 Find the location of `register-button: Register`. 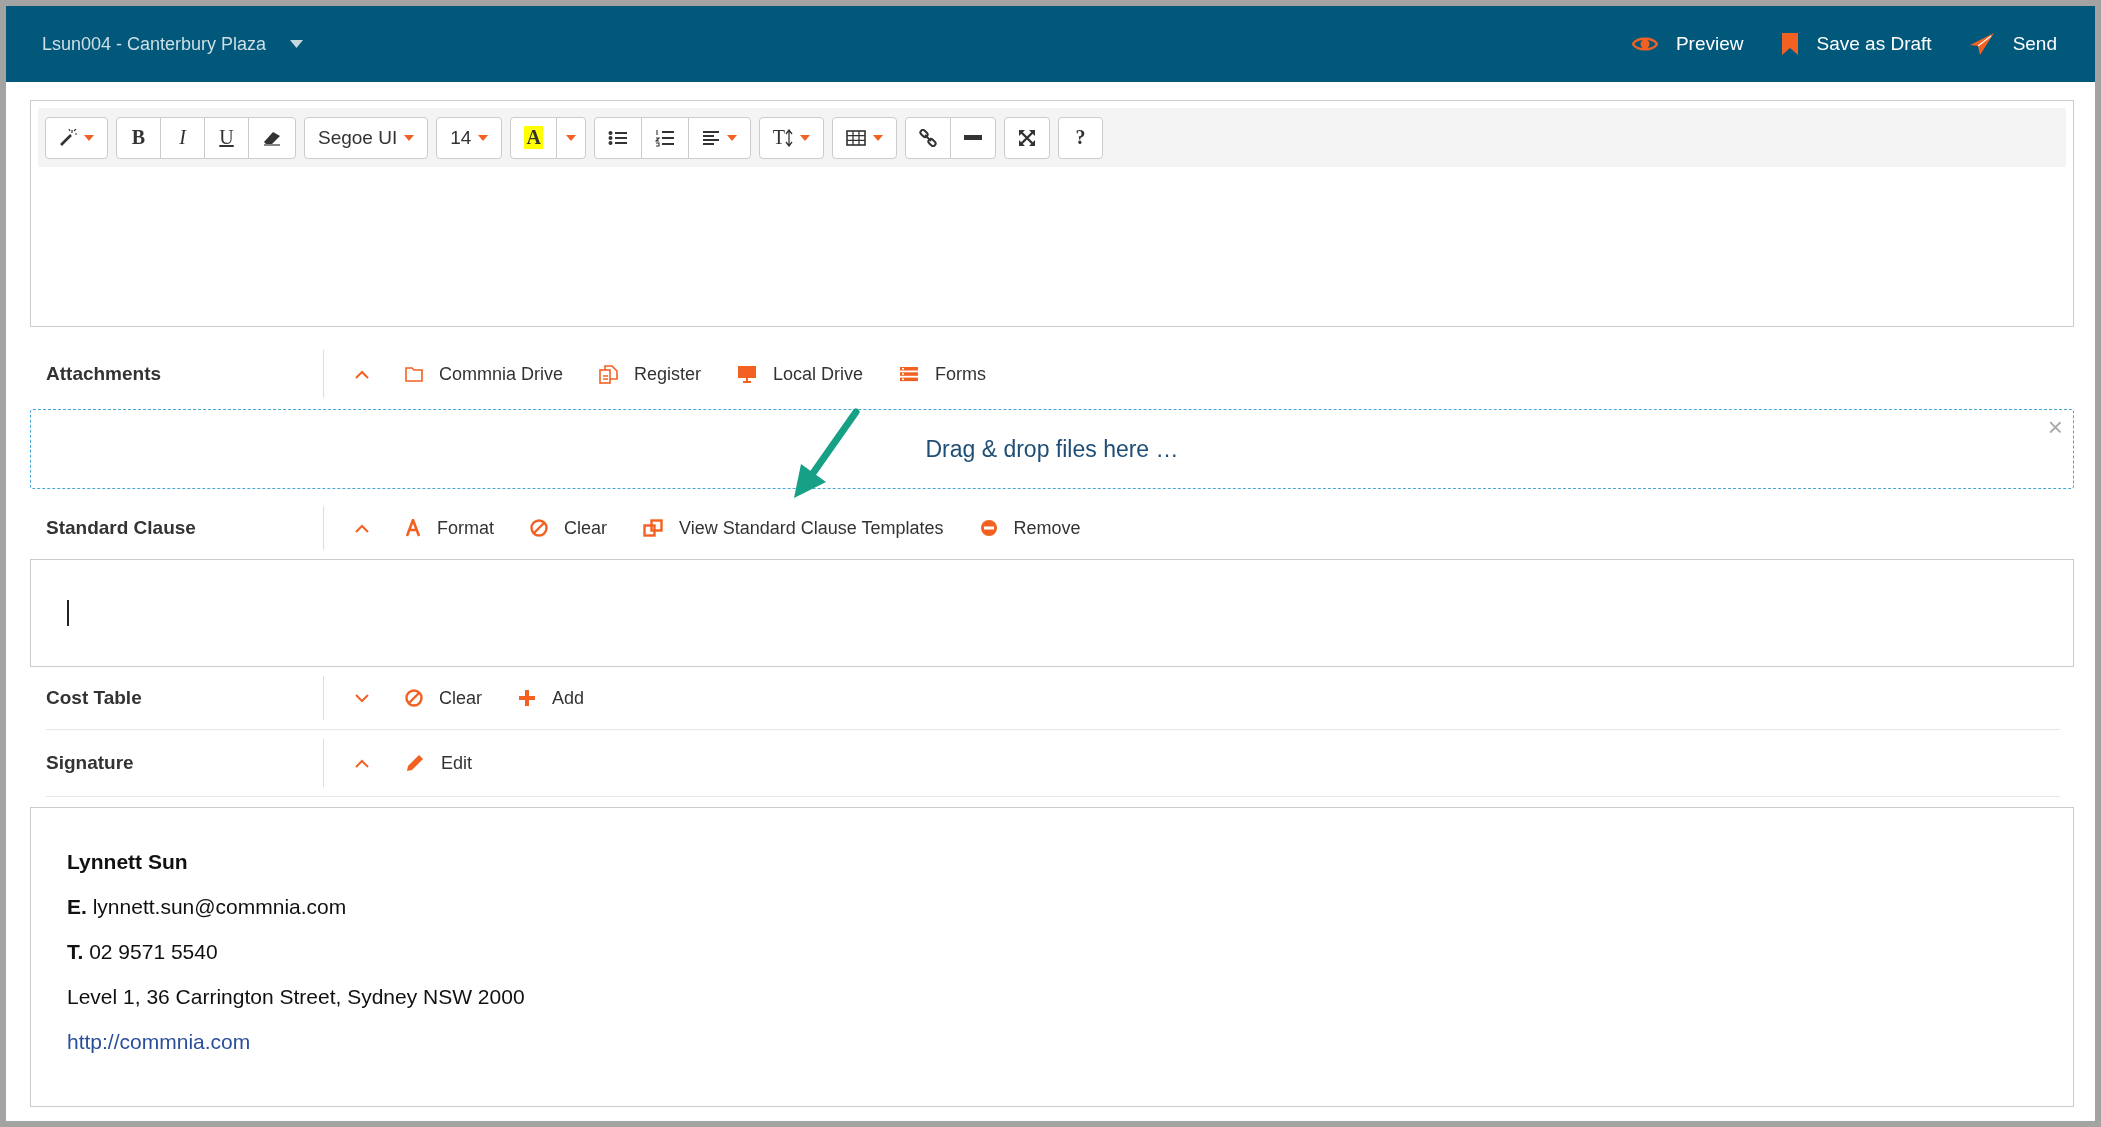

register-button: Register is located at coordinates (650, 374).